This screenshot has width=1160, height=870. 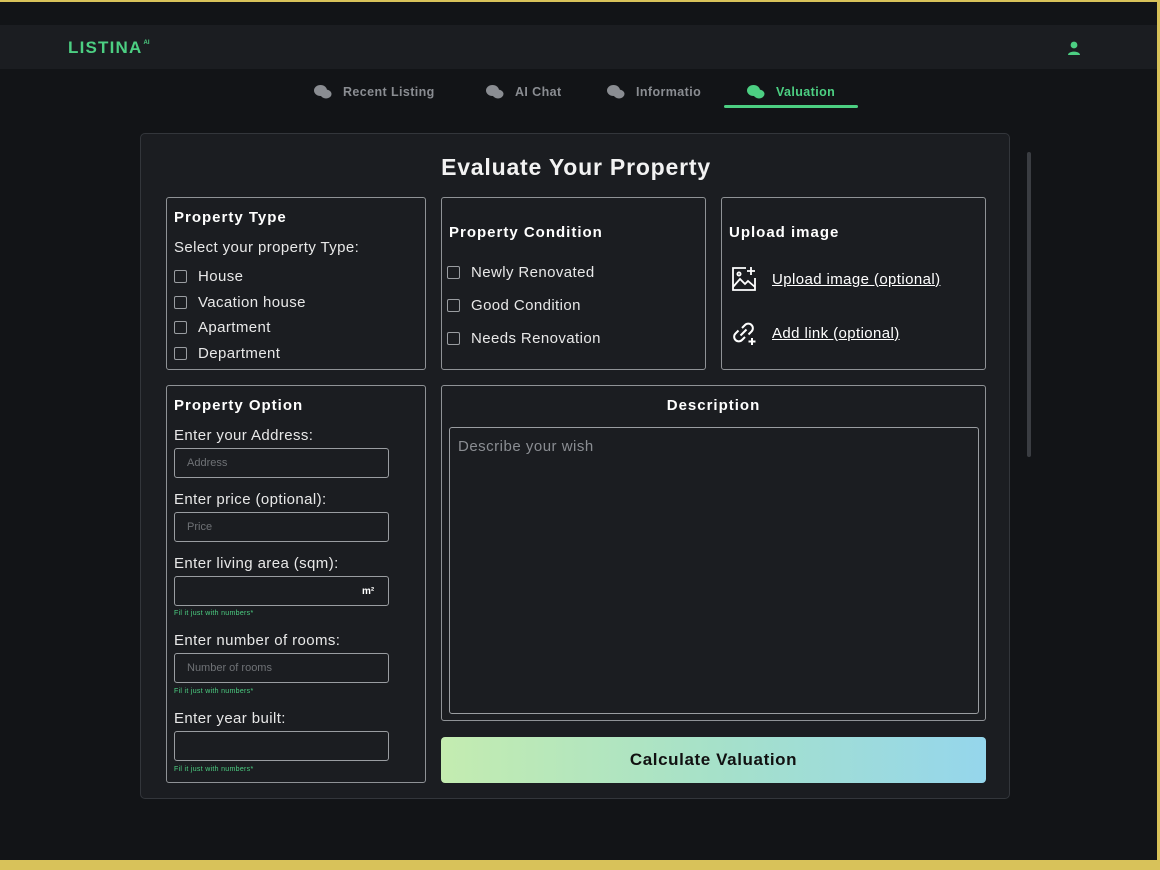 What do you see at coordinates (536, 338) in the screenshot?
I see `checkbox-label: Needs Renovation` at bounding box center [536, 338].